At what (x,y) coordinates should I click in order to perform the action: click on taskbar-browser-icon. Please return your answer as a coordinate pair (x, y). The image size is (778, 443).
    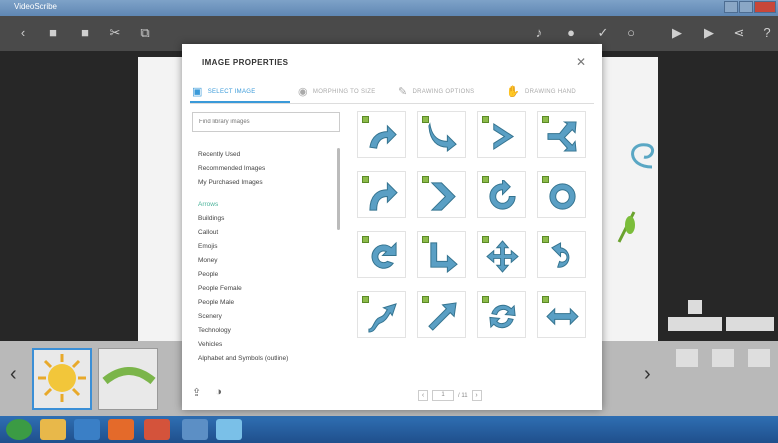
    Looking at the image, I should click on (121, 429).